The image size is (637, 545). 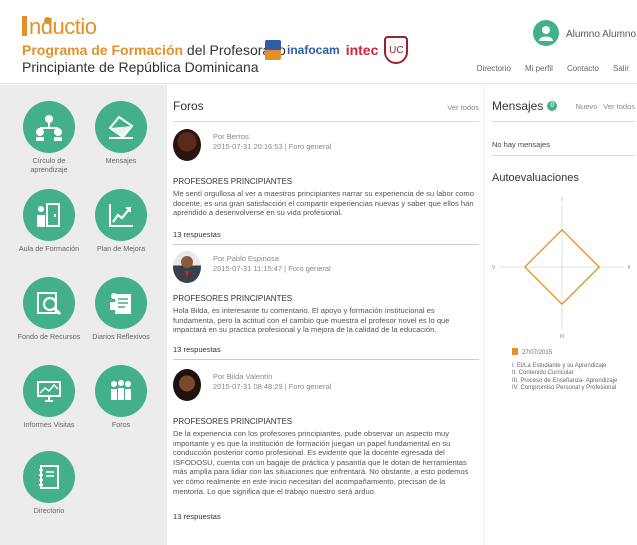 I want to click on radar-axis-label: I, so click(x=561, y=200).